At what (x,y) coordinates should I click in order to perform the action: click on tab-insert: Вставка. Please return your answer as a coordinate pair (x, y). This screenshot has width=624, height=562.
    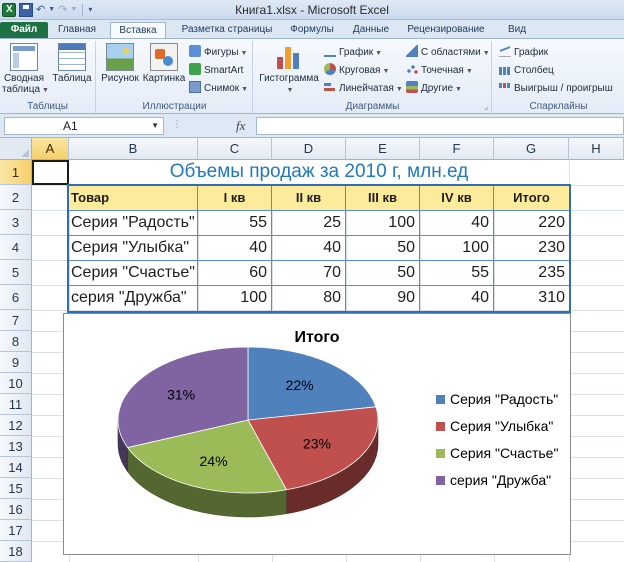
    Looking at the image, I should click on (138, 30).